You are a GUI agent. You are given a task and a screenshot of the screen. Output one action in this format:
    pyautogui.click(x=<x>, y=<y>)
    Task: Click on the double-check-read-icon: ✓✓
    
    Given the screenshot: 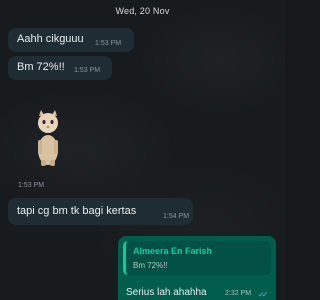 What is the action you would take?
    pyautogui.click(x=263, y=294)
    